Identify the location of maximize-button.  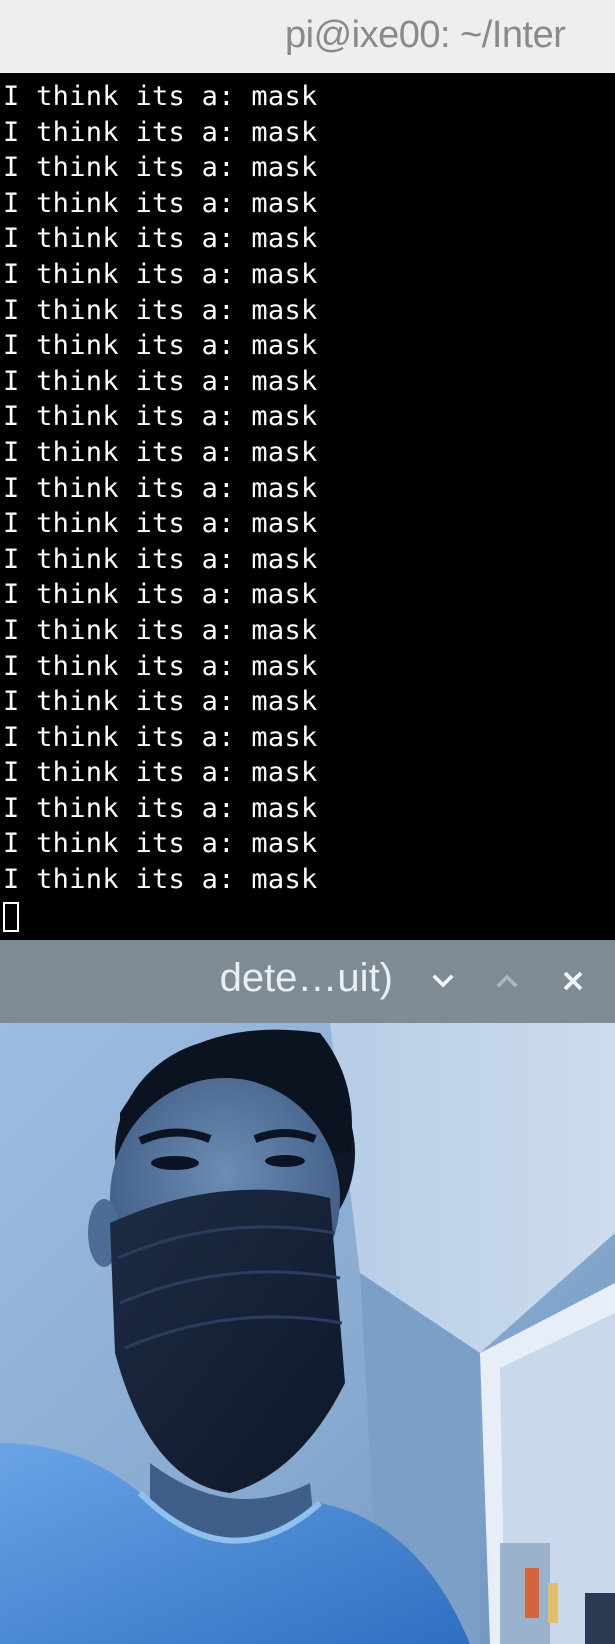
(507, 981).